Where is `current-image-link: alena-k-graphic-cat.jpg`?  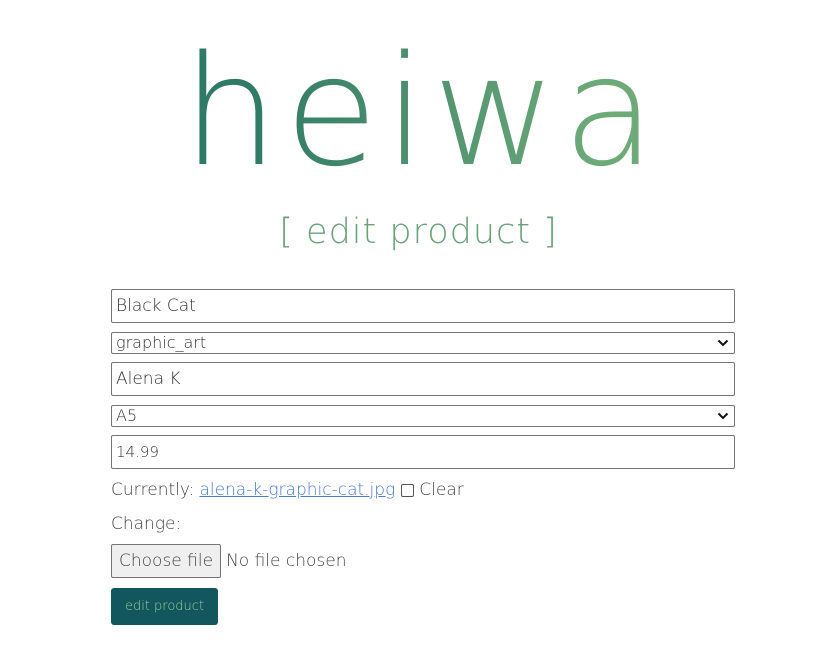 current-image-link: alena-k-graphic-cat.jpg is located at coordinates (297, 490).